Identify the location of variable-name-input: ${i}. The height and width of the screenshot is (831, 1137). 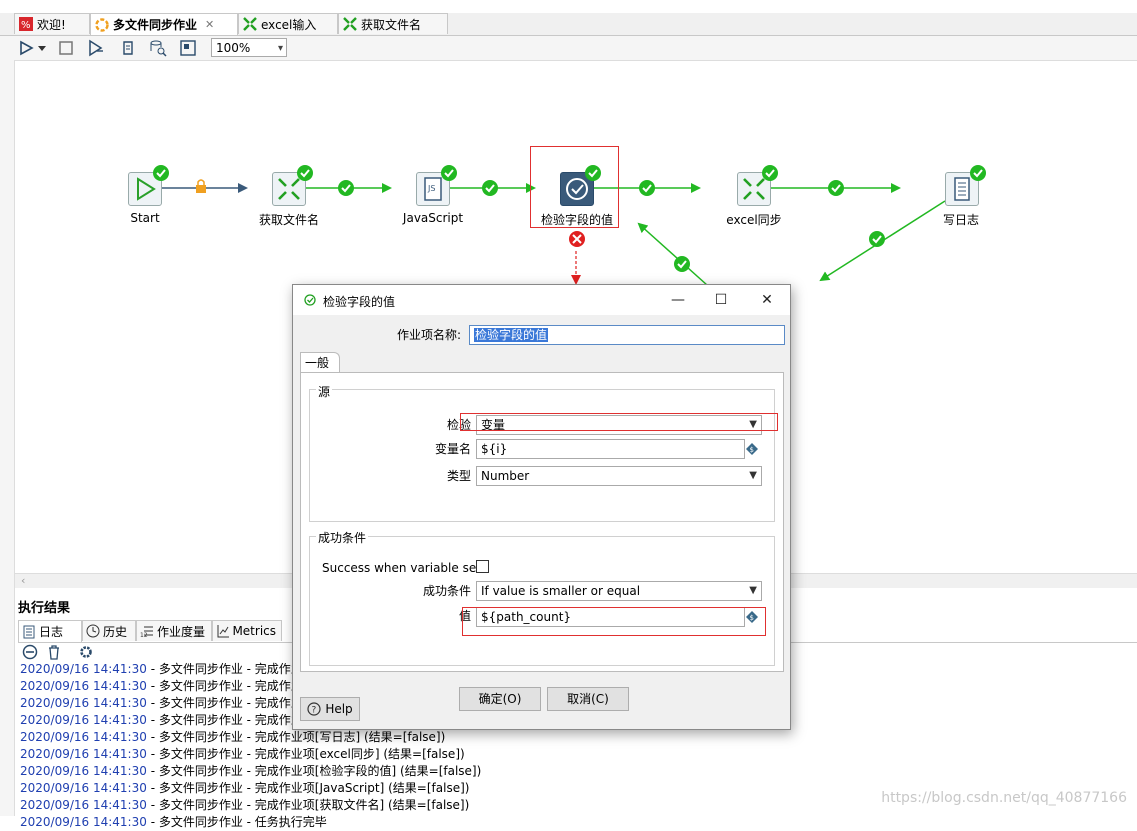
(610, 449).